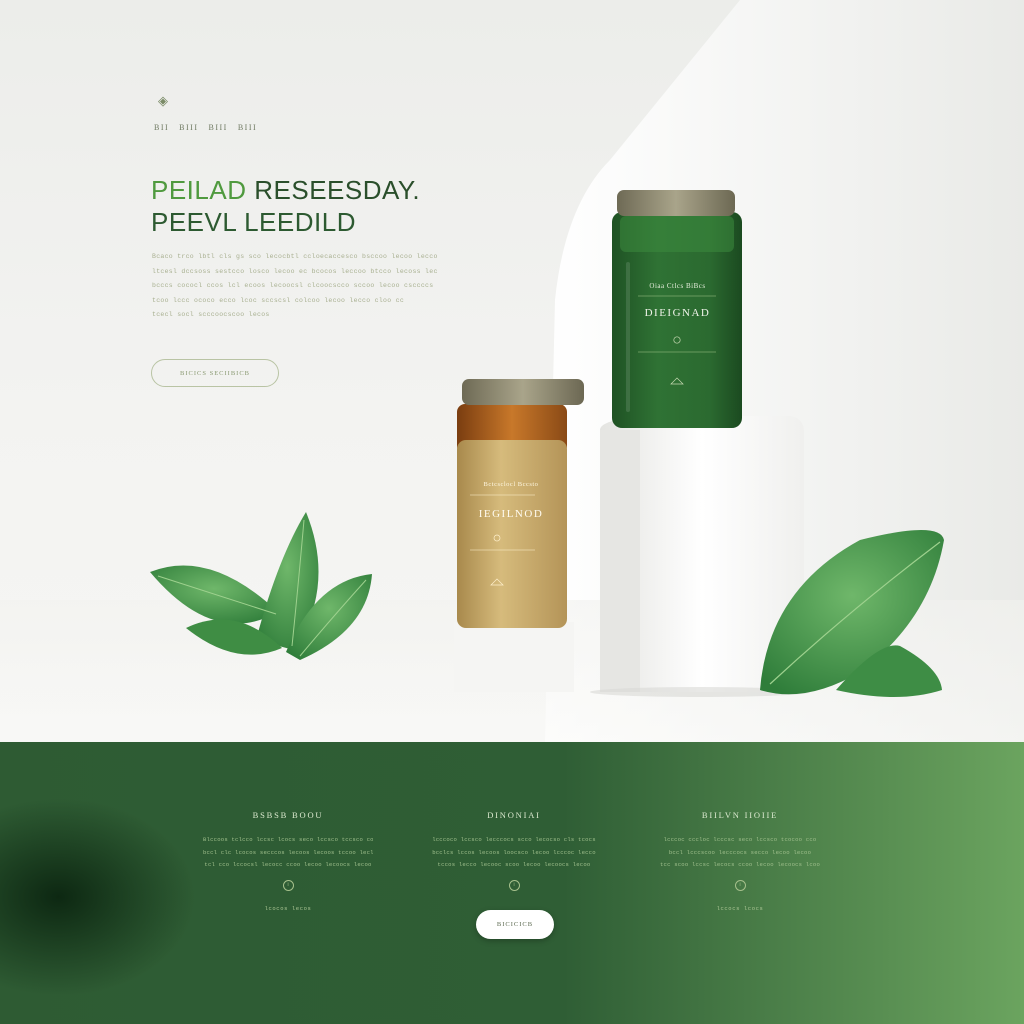 The width and height of the screenshot is (1024, 1024). What do you see at coordinates (511, 514) in the screenshot?
I see `gold-jar-name: IEGILNOD` at bounding box center [511, 514].